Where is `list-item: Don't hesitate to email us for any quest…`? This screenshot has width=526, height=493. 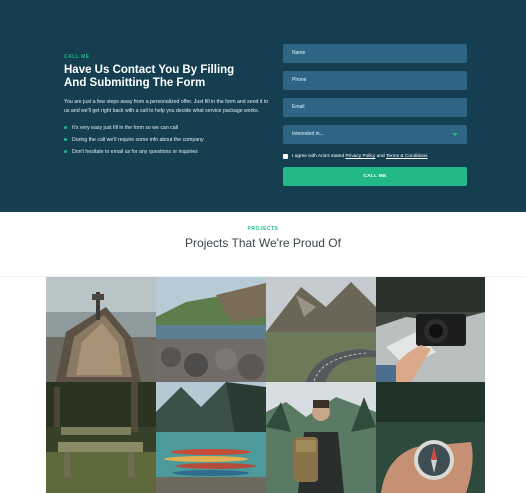
list-item: Don't hesitate to email us for any quest… is located at coordinates (167, 152).